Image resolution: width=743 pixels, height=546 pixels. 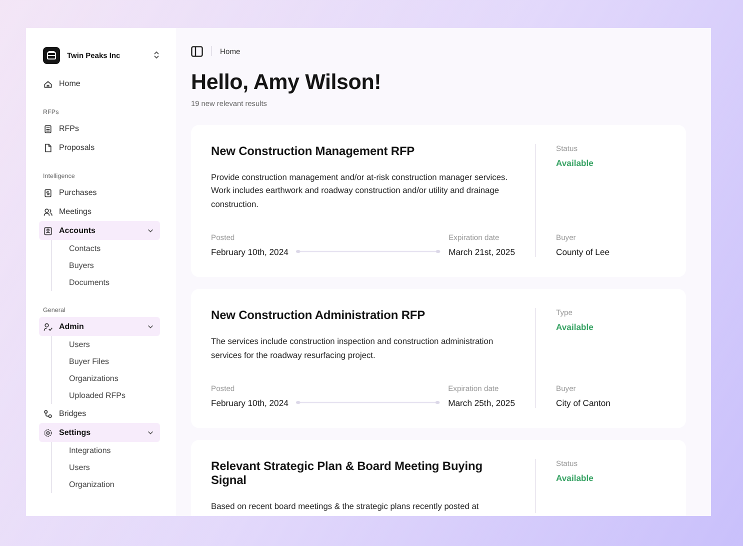 What do you see at coordinates (48, 327) in the screenshot?
I see `user-check-icon` at bounding box center [48, 327].